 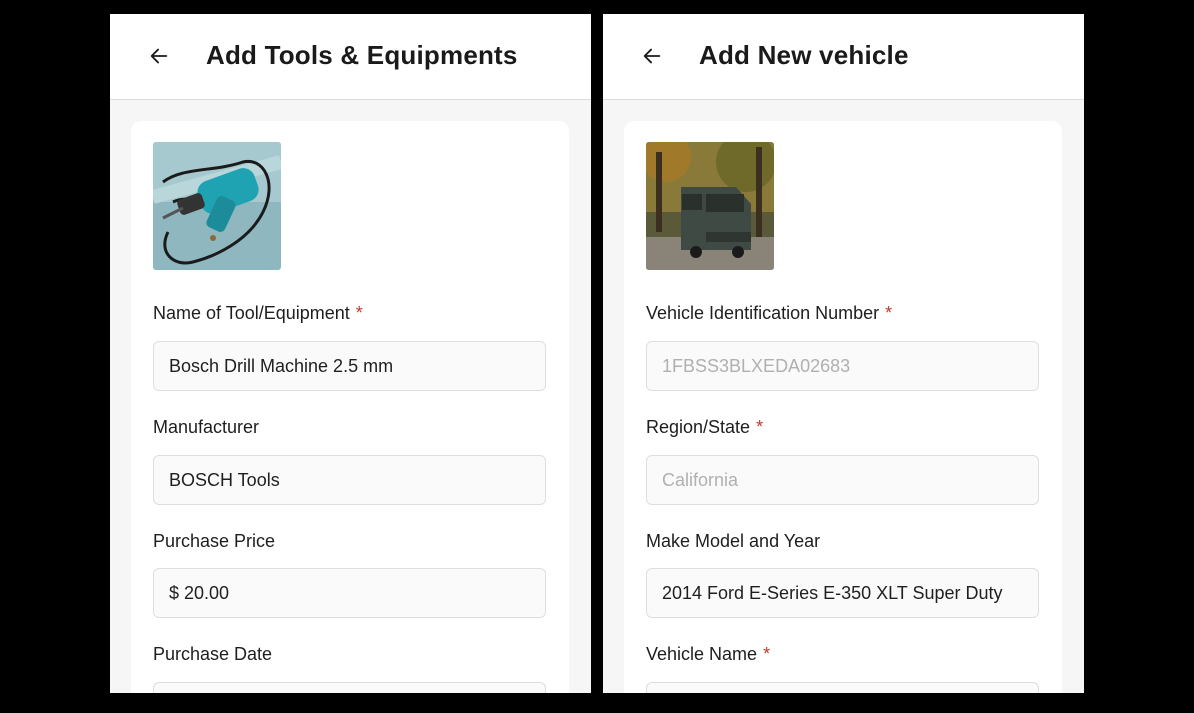 I want to click on vehicle-image, so click(x=710, y=206).